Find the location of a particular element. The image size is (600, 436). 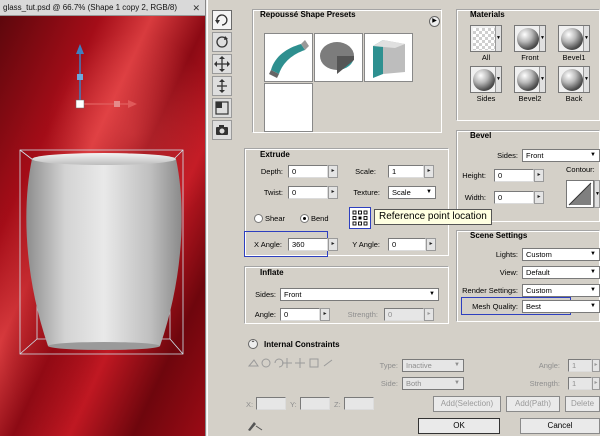

x-angle-stepper: ▸ is located at coordinates (333, 244).